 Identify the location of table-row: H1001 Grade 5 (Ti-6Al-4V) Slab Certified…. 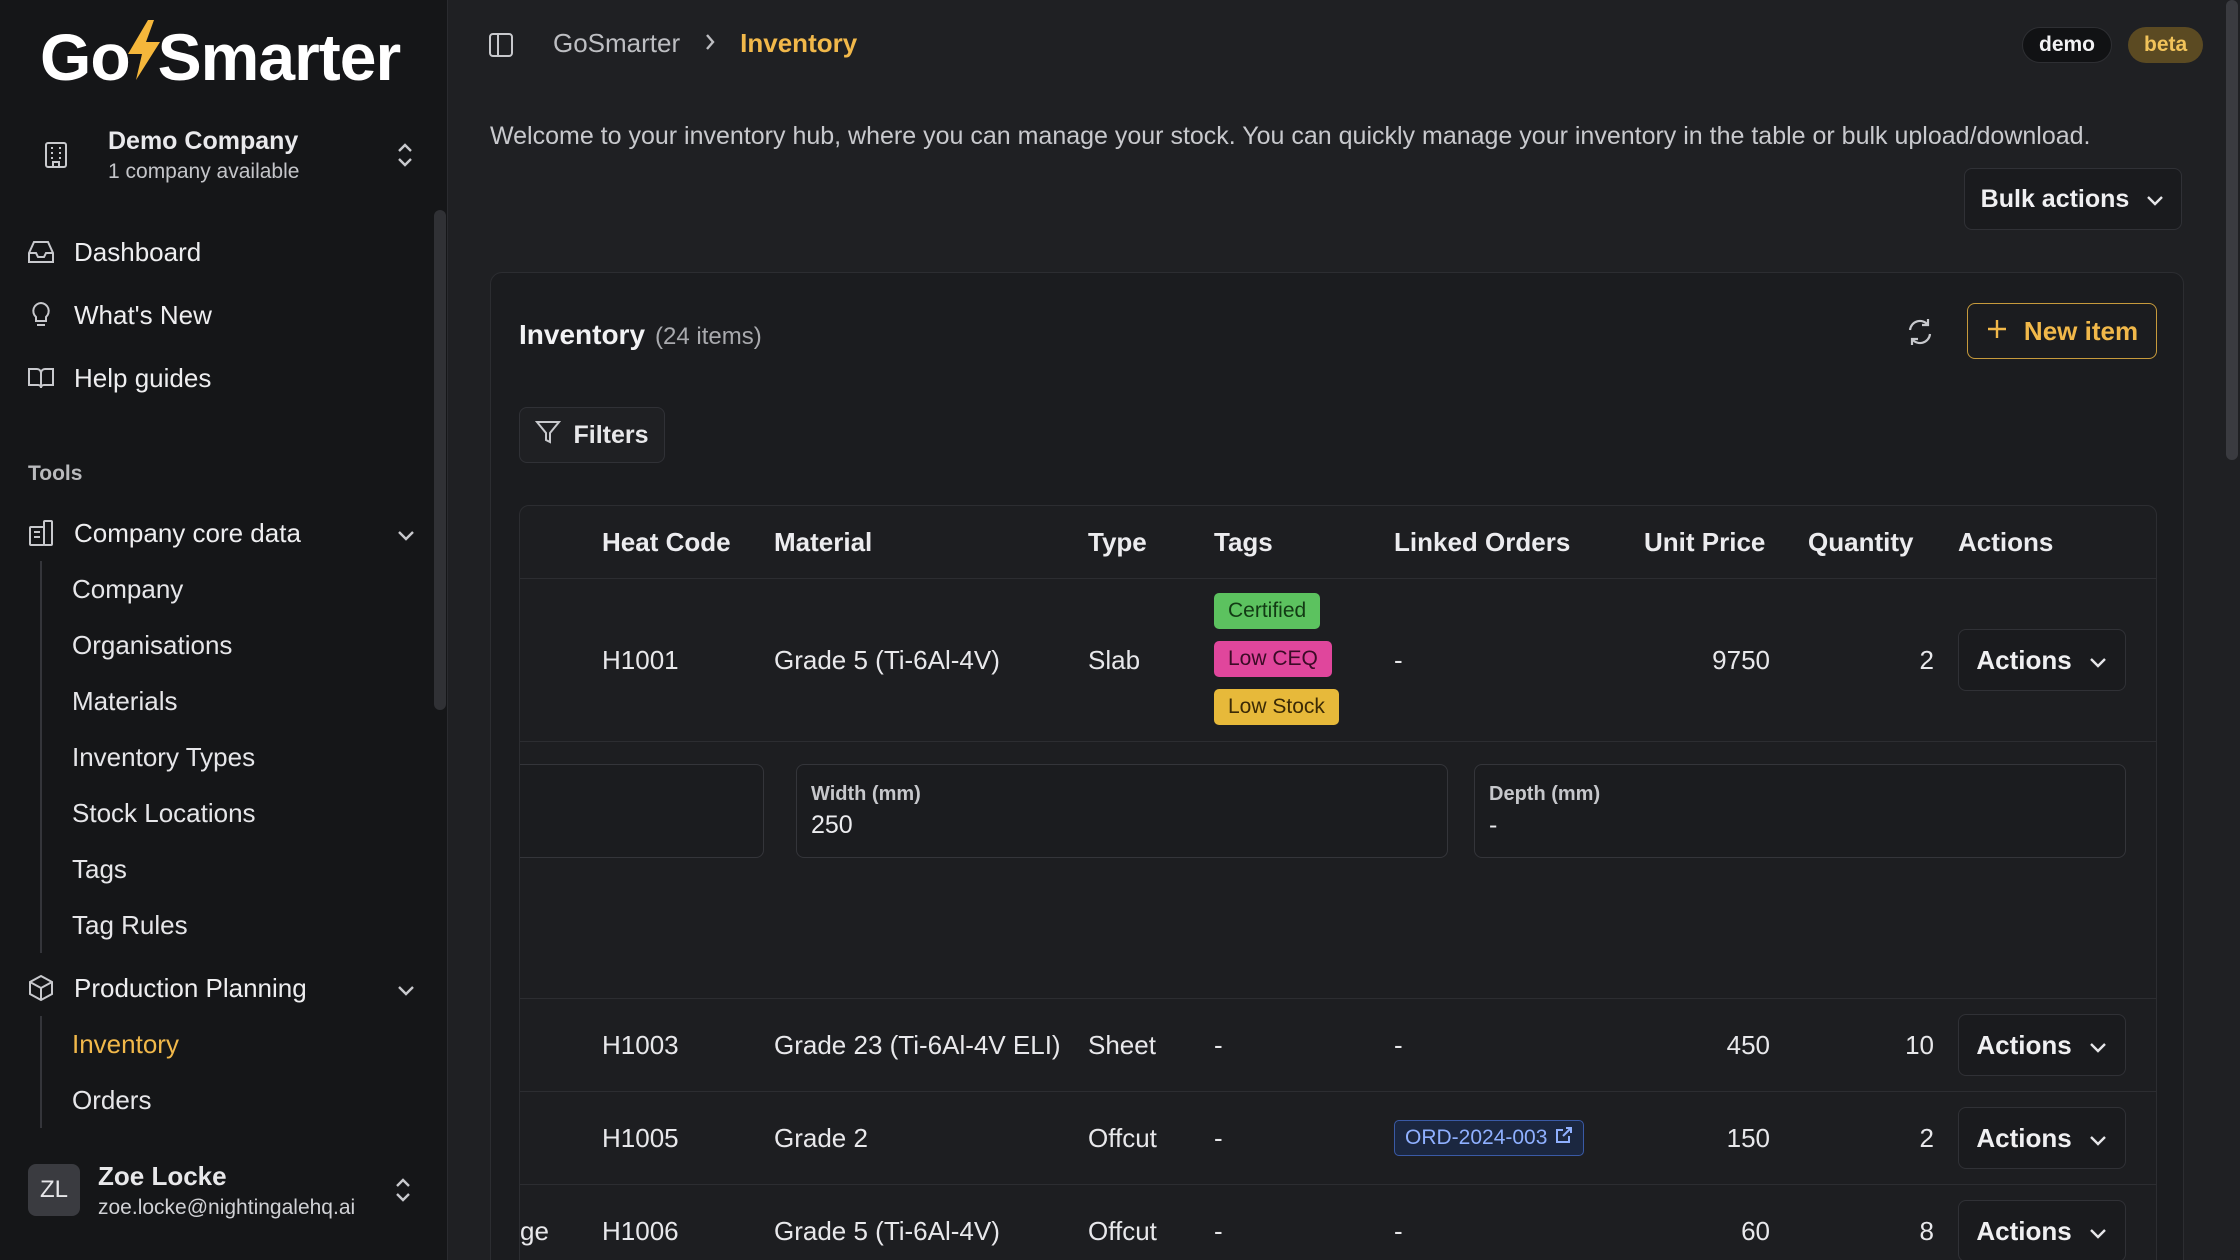
(1338, 660).